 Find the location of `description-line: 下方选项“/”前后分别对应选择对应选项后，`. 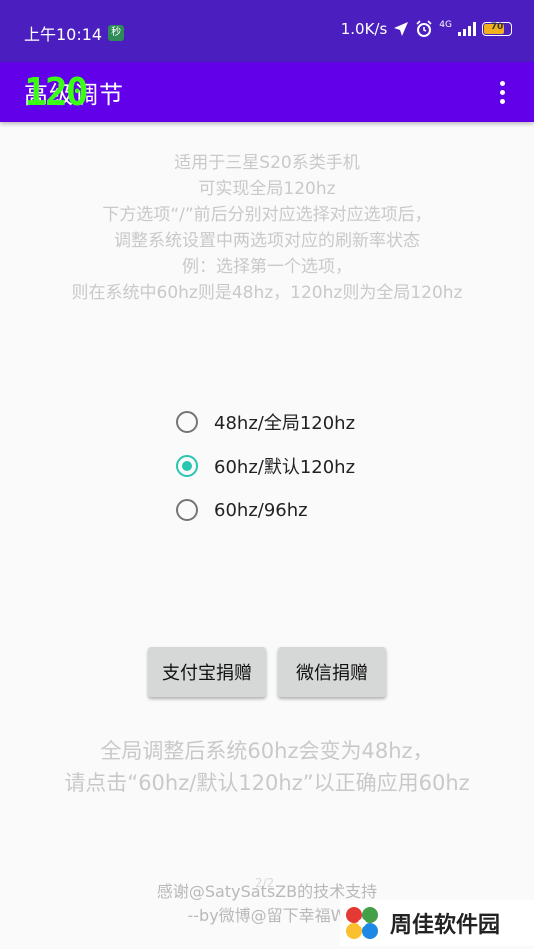

description-line: 下方选项“/”前后分别对应选择对应选项后， is located at coordinates (267, 215).